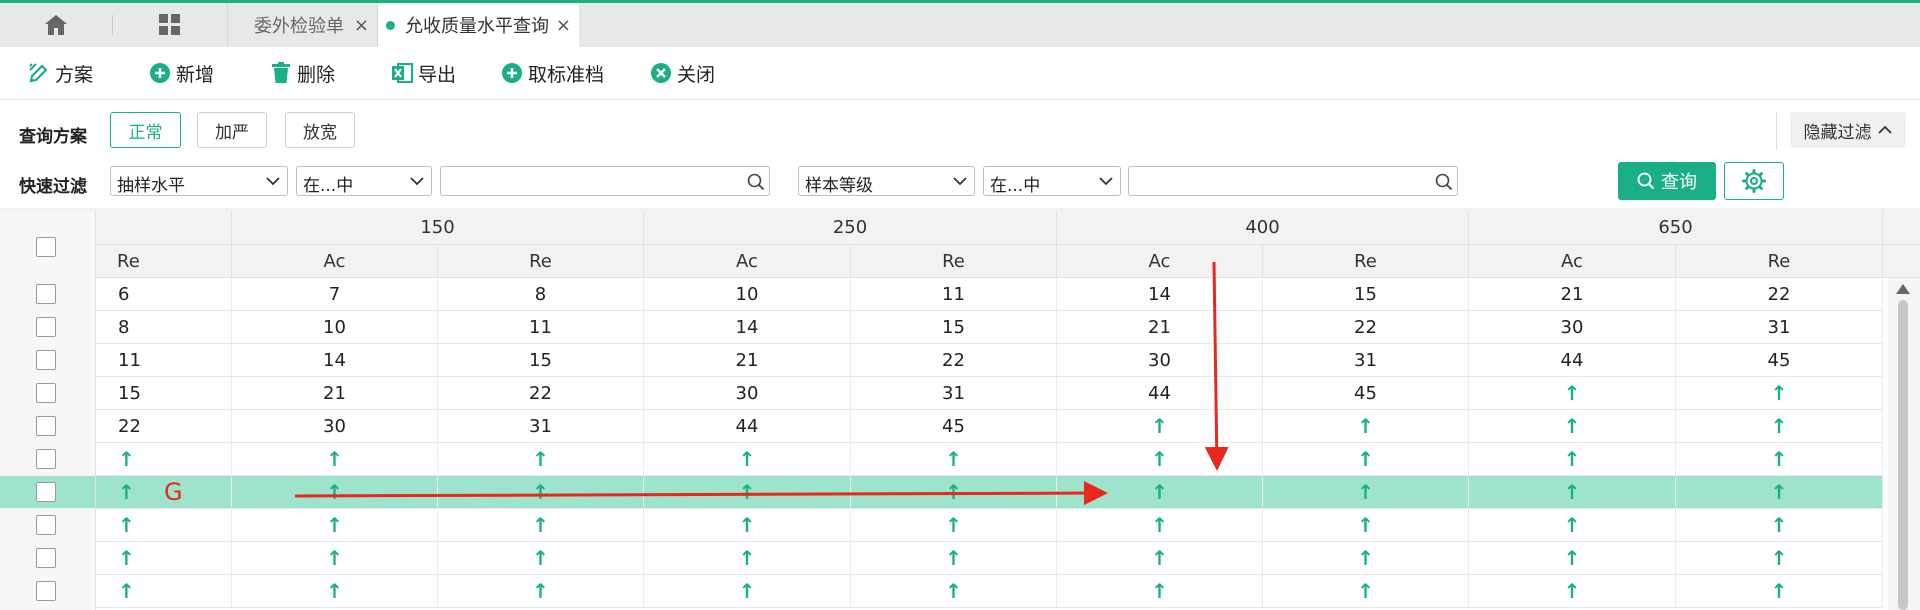 The image size is (1920, 610). Describe the element at coordinates (145, 130) in the screenshot. I see `scheme-normal-button: 正常` at that location.